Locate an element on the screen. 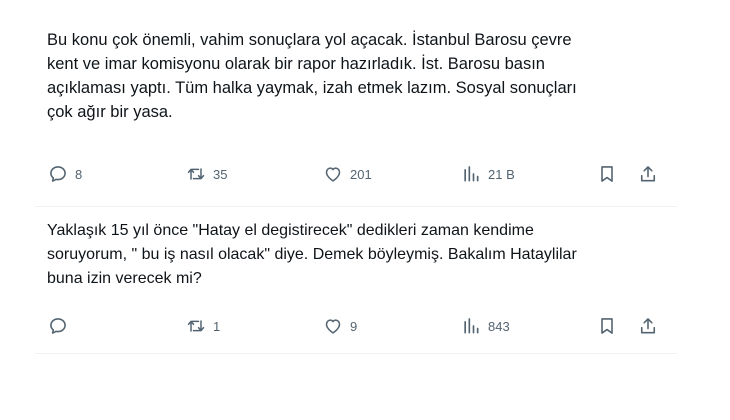 This screenshot has height=420, width=730. views-button: 21 B is located at coordinates (487, 174).